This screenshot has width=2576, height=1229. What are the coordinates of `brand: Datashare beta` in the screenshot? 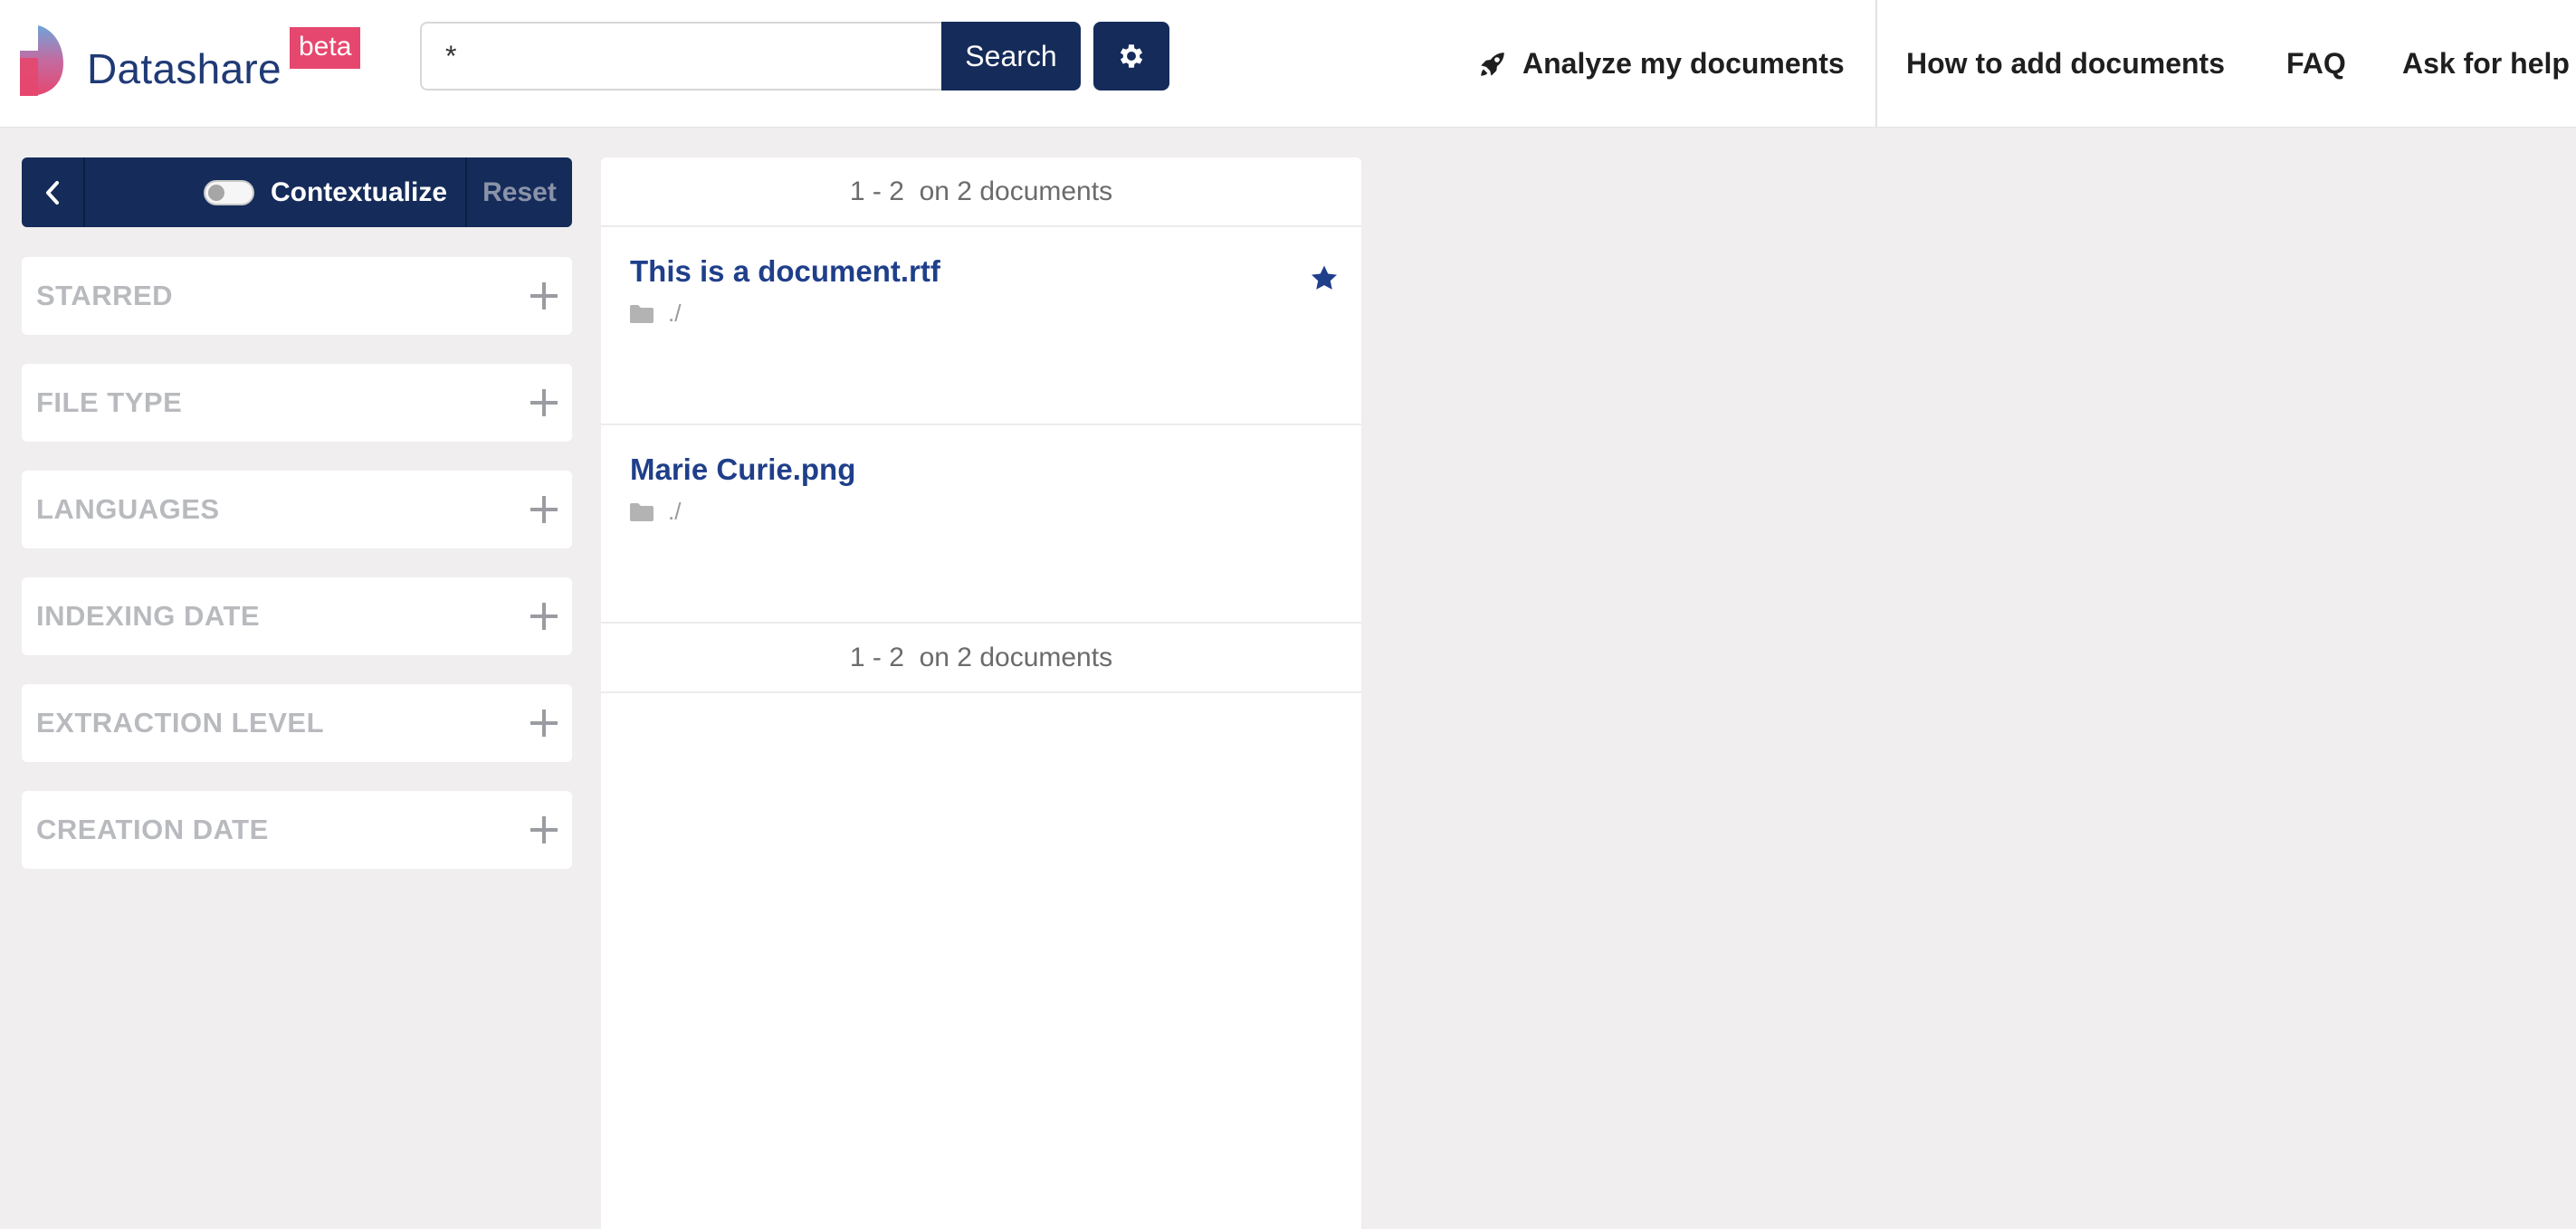 It's located at (191, 62).